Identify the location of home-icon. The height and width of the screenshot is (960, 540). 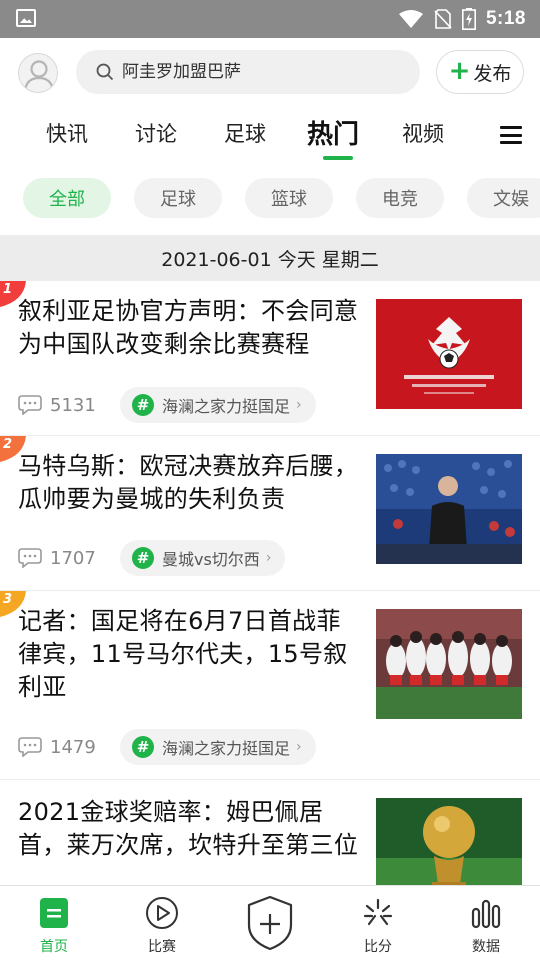
(54, 913).